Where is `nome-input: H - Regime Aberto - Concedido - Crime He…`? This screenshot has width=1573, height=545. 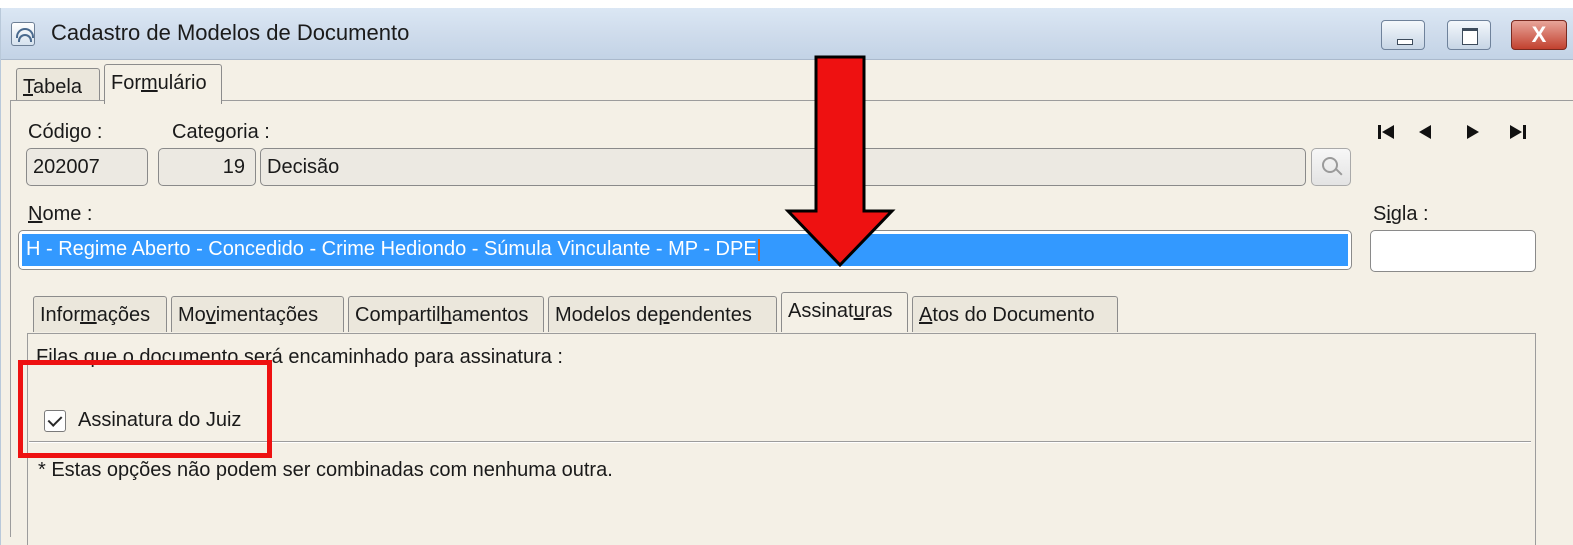 nome-input: H - Regime Aberto - Concedido - Crime He… is located at coordinates (685, 250).